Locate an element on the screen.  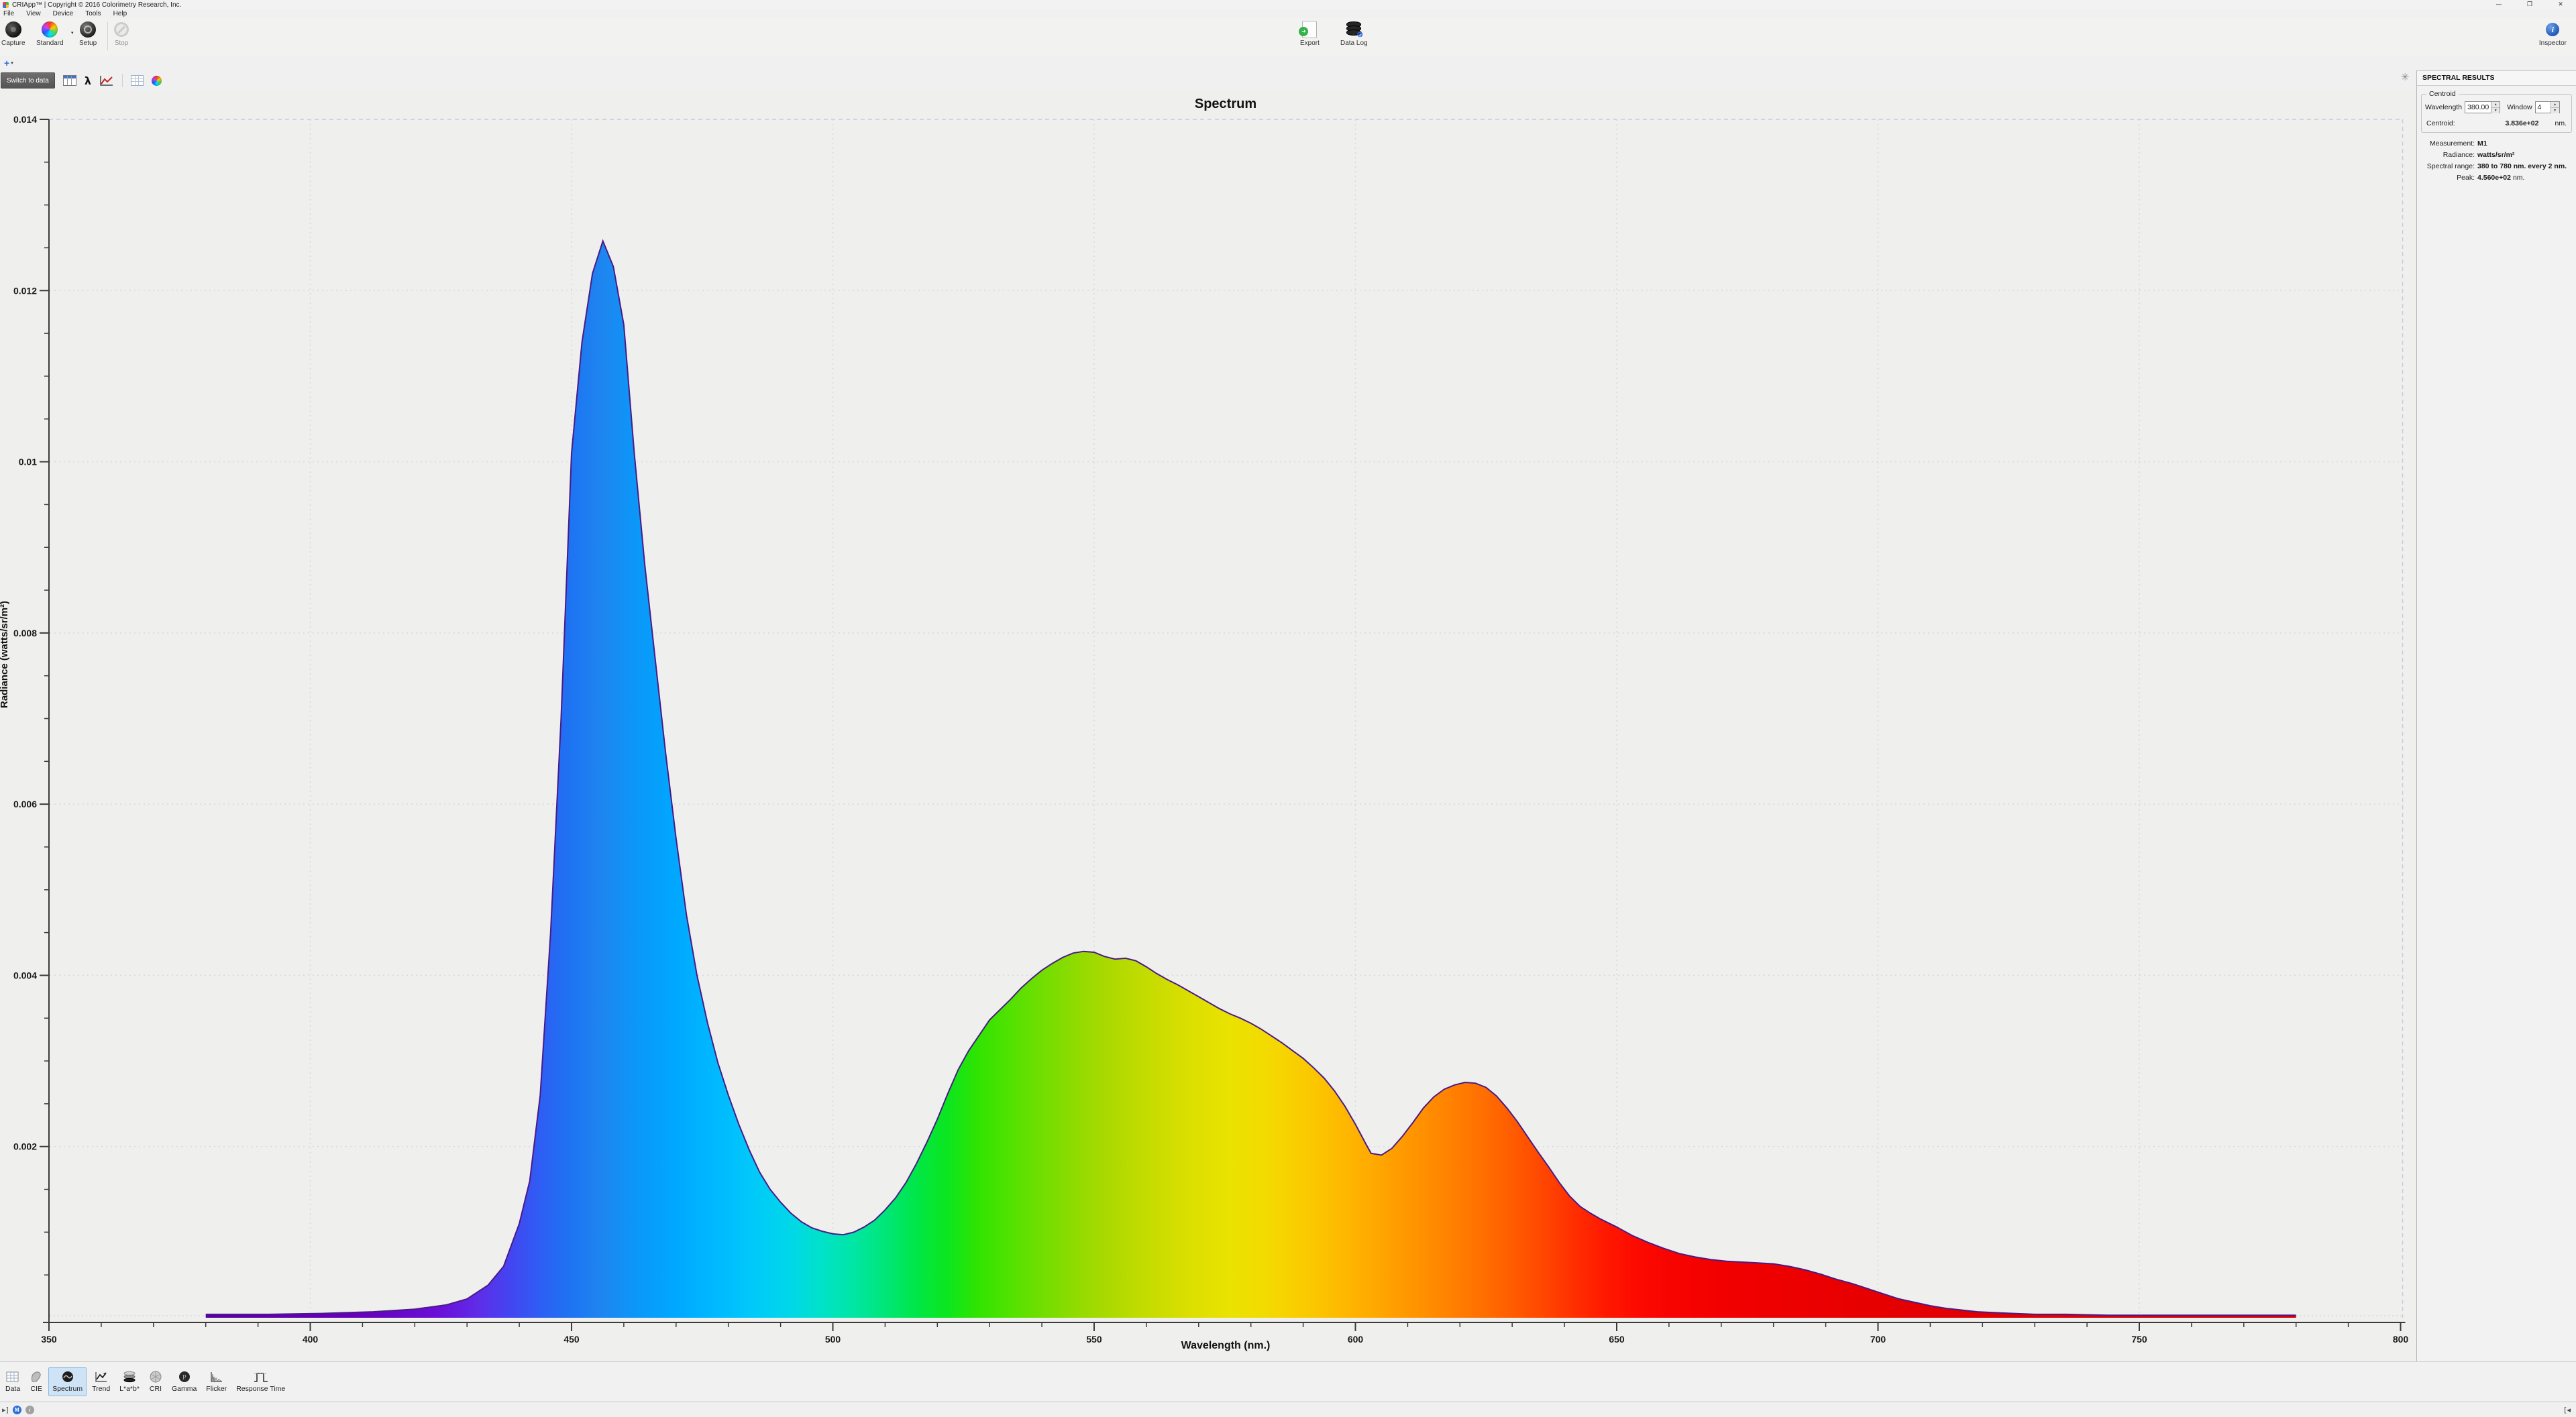
trend-icon is located at coordinates (101, 1377).